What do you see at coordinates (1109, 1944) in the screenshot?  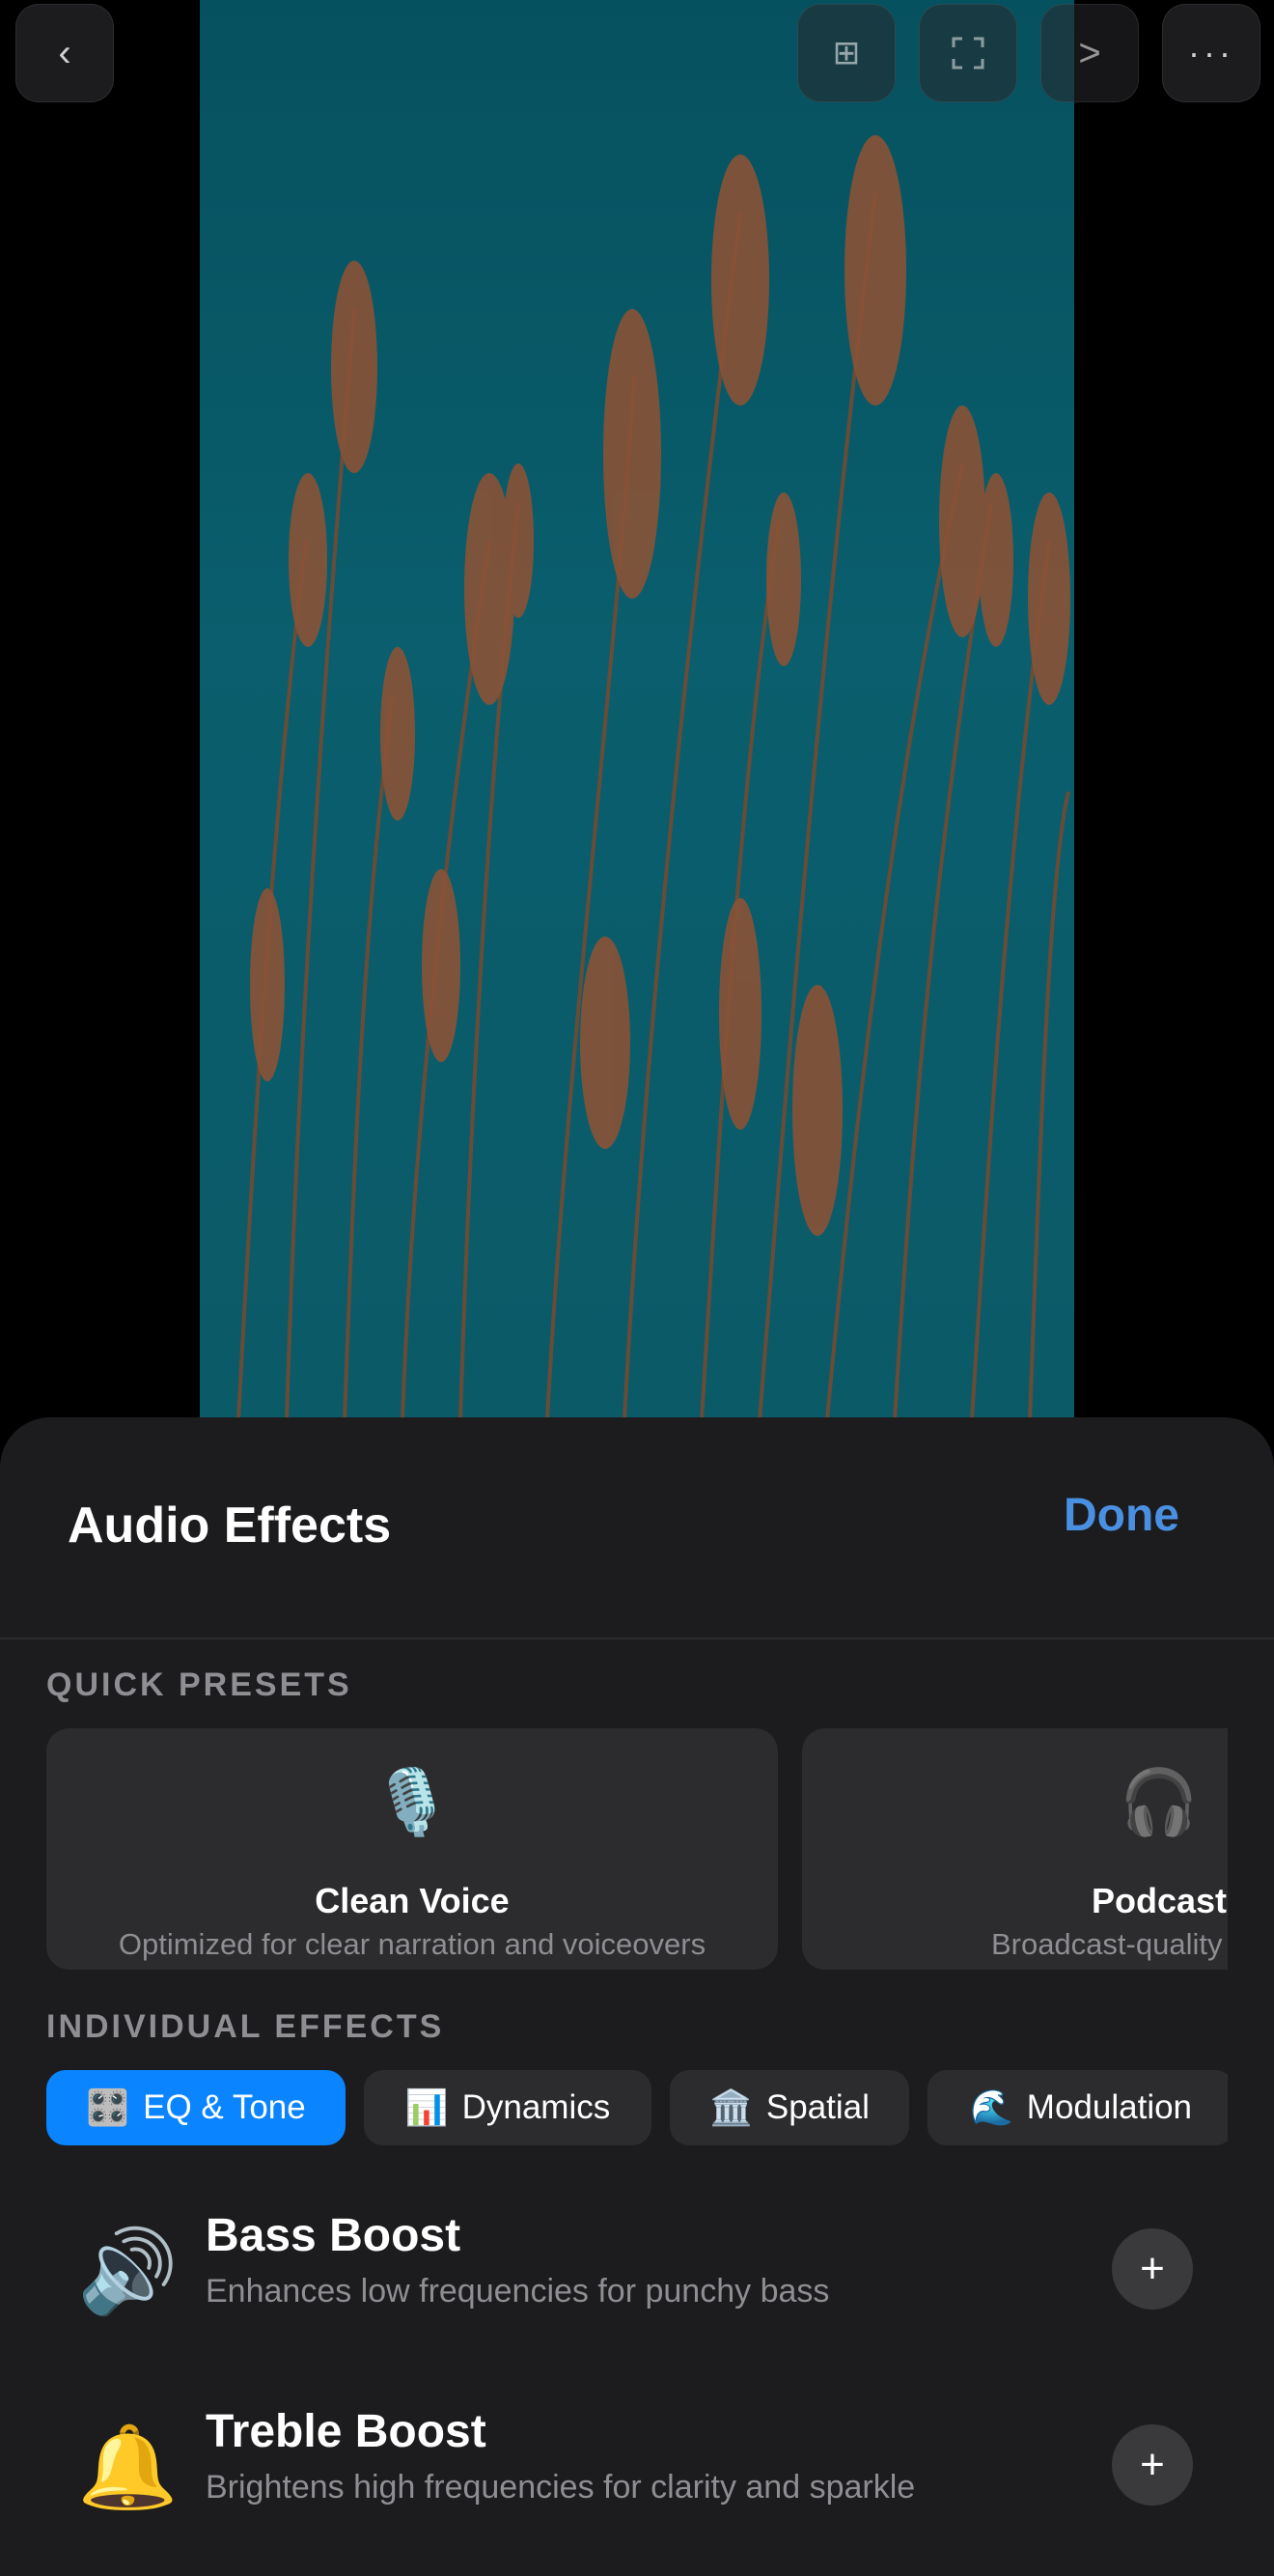 I see `preset-description: Broadcast-quality speech` at bounding box center [1109, 1944].